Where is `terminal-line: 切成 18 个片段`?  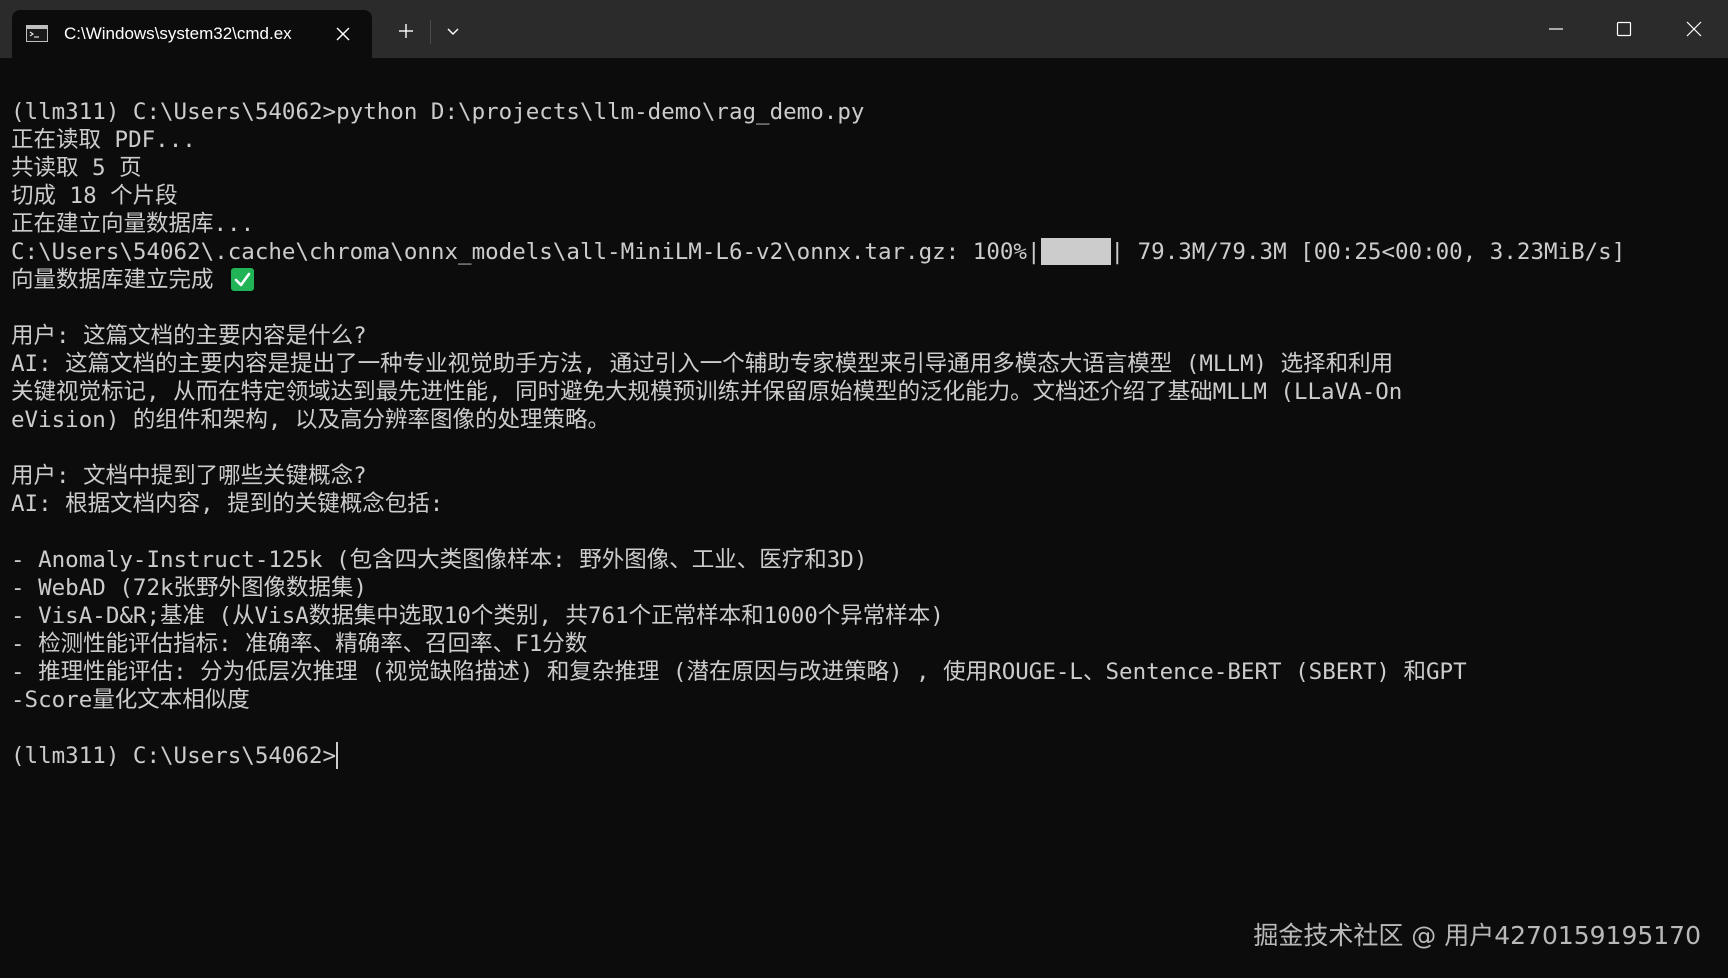
terminal-line: 切成 18 个片段 is located at coordinates (94, 196).